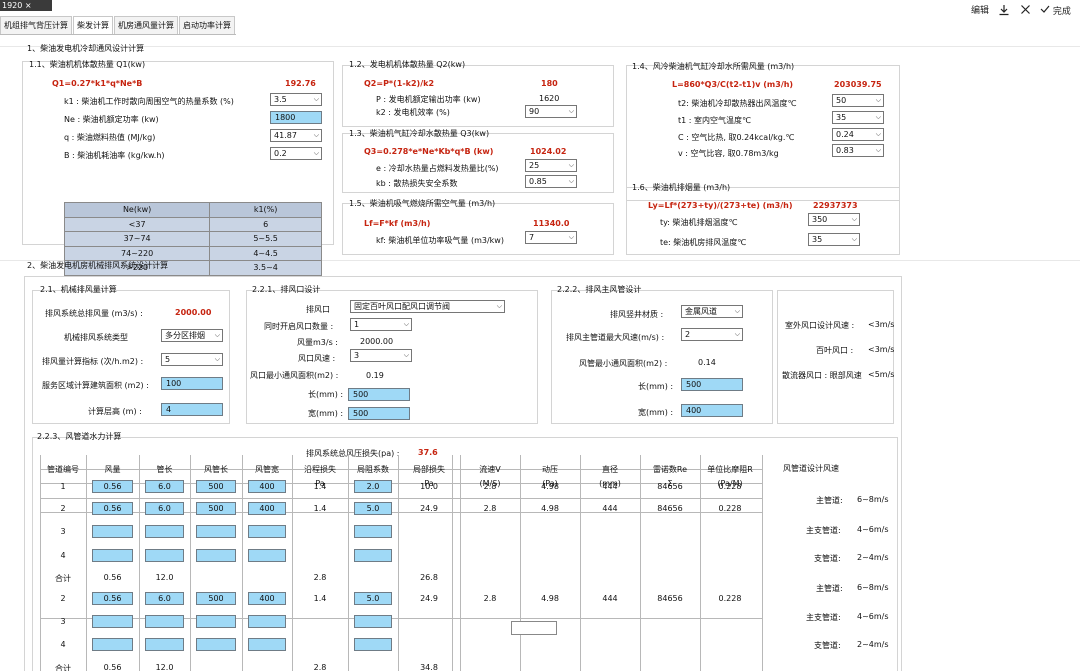 The image size is (1080, 671). I want to click on l-formula: L=860*Q3/C(t2-t1)v (m3/h), so click(733, 84).